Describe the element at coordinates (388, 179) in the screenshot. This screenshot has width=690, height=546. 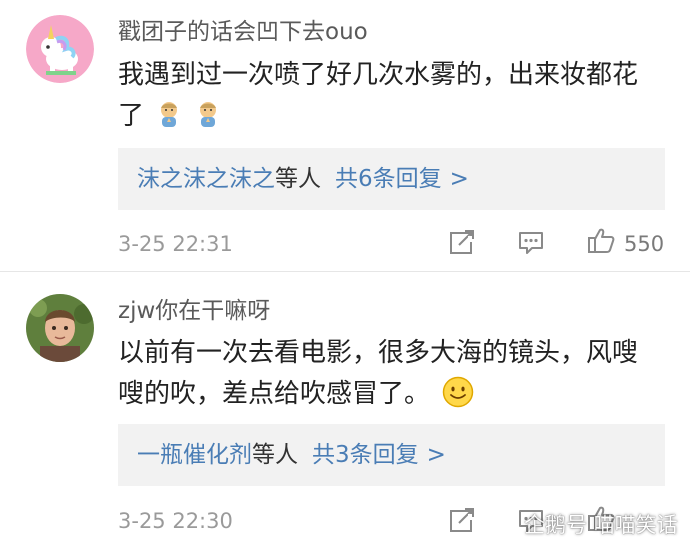
I see `reply-count: 共6条回复` at that location.